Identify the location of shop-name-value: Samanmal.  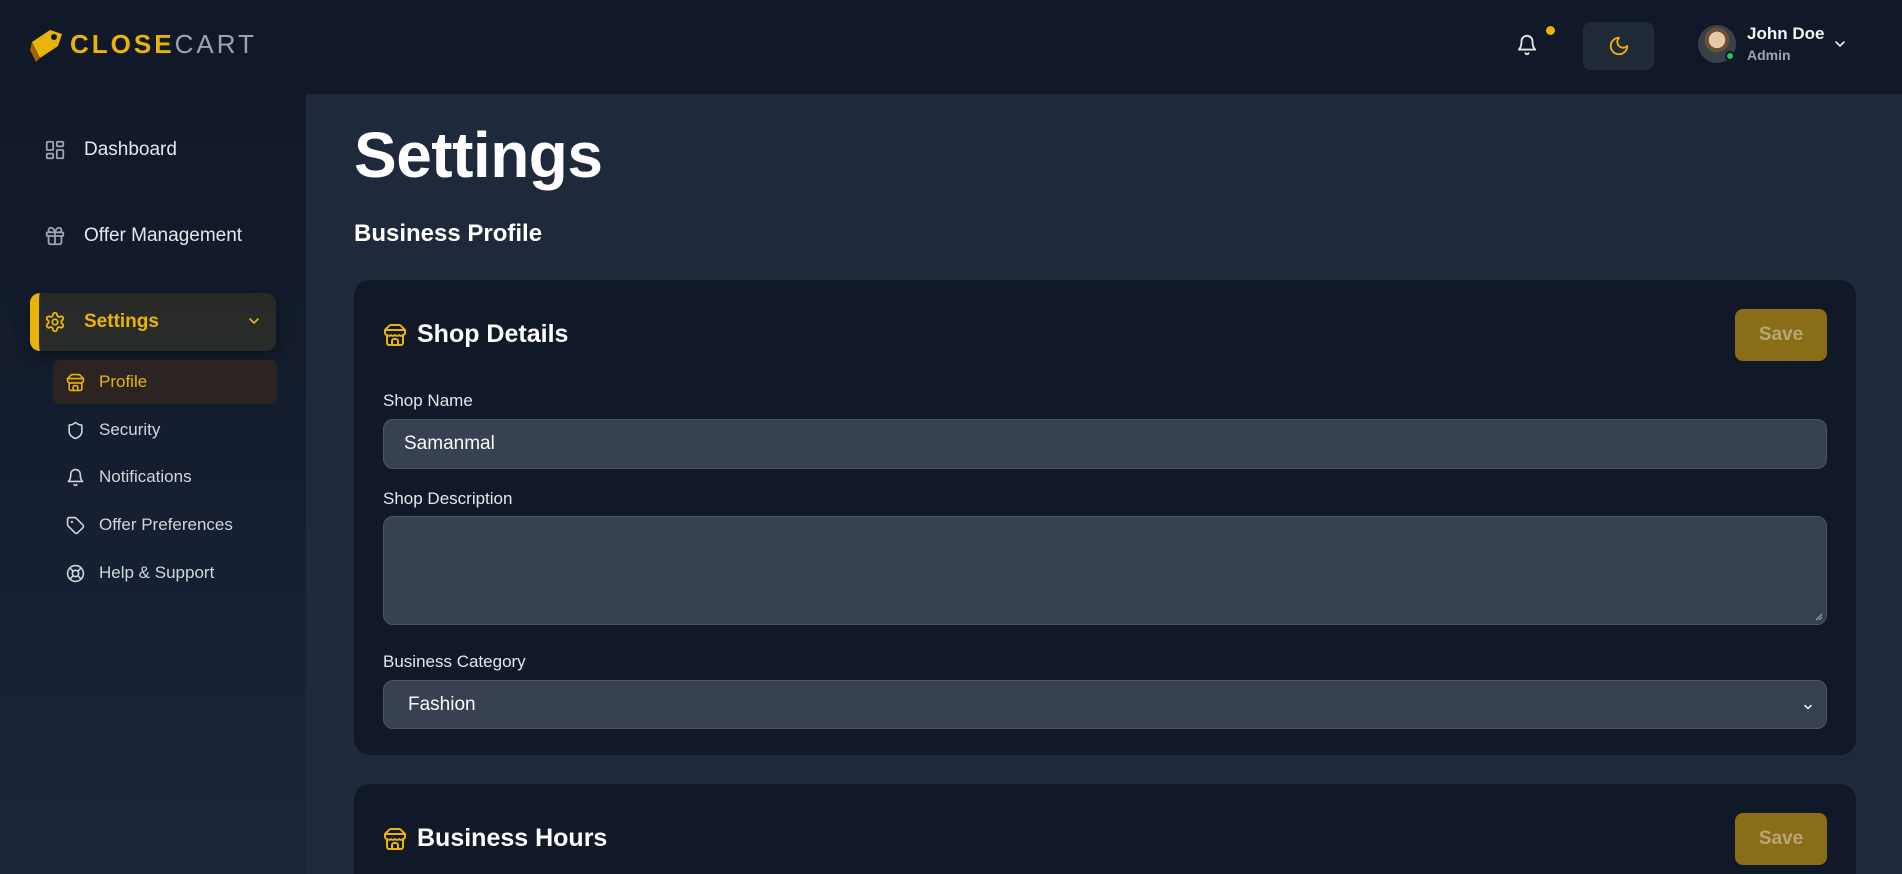
(449, 443).